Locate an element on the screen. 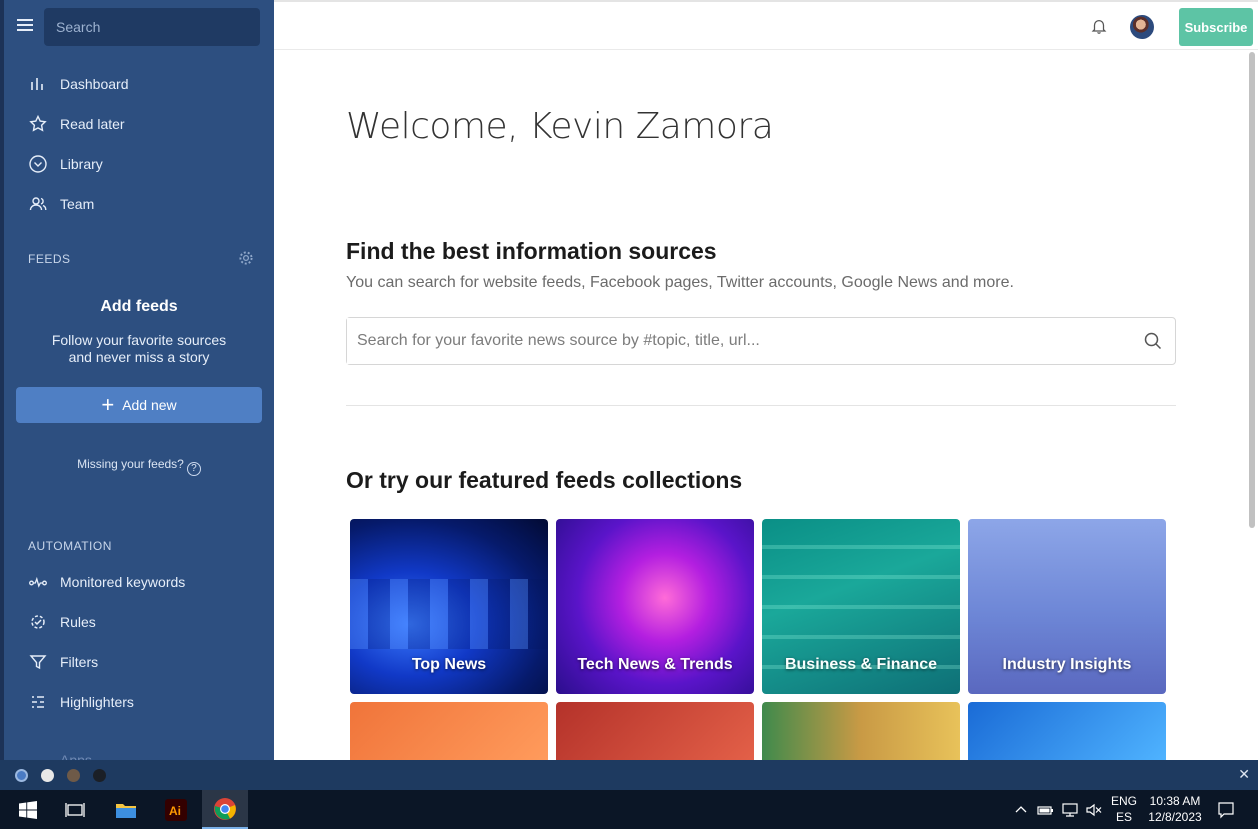 The width and height of the screenshot is (1258, 829). nav-item-read-later: Read later is located at coordinates (139, 124).